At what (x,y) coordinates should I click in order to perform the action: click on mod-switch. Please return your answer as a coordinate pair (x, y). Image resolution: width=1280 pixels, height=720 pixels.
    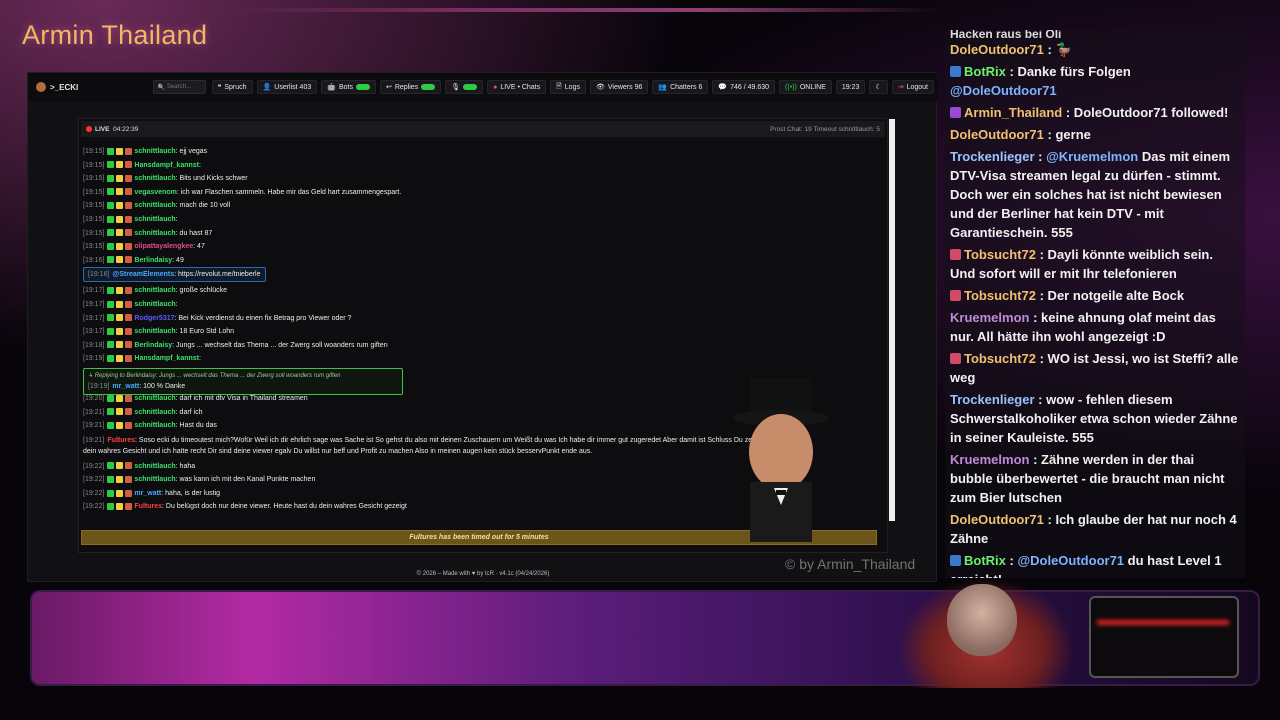
    Looking at the image, I should click on (470, 87).